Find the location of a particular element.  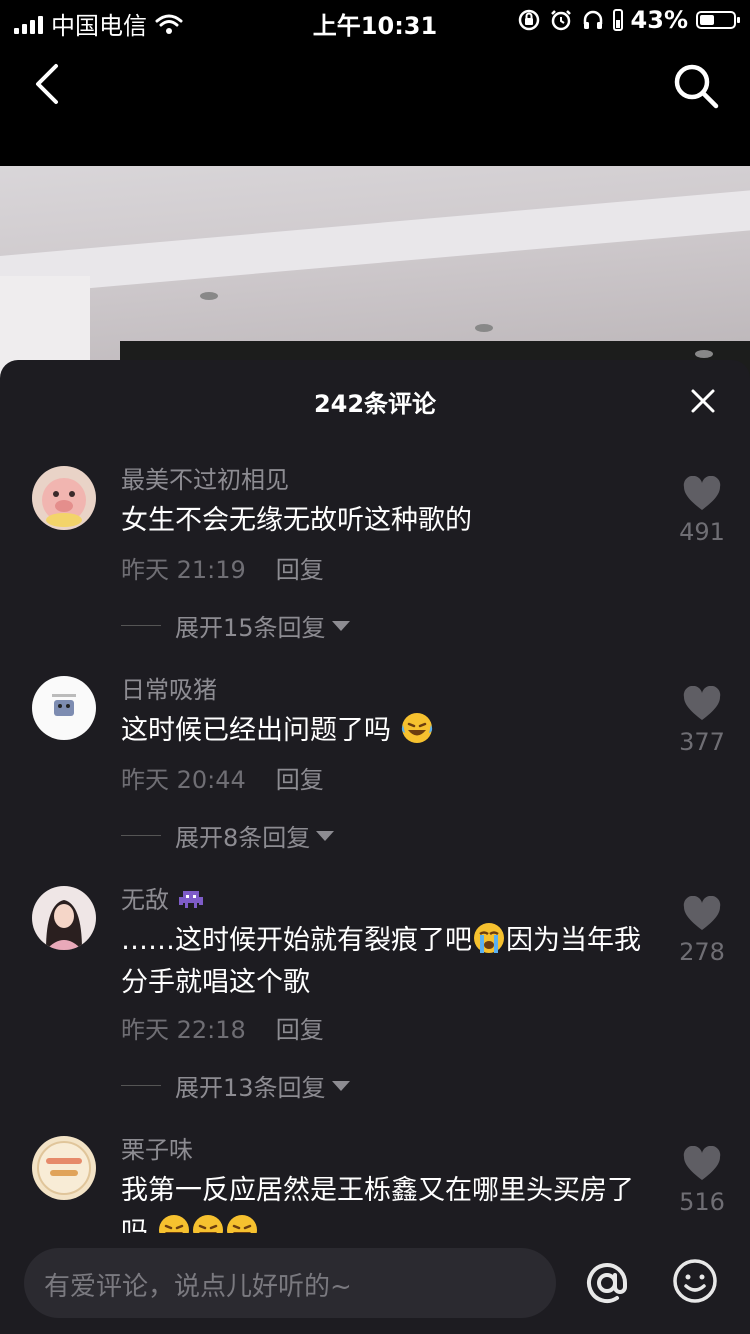

like-count: 377 is located at coordinates (702, 742).